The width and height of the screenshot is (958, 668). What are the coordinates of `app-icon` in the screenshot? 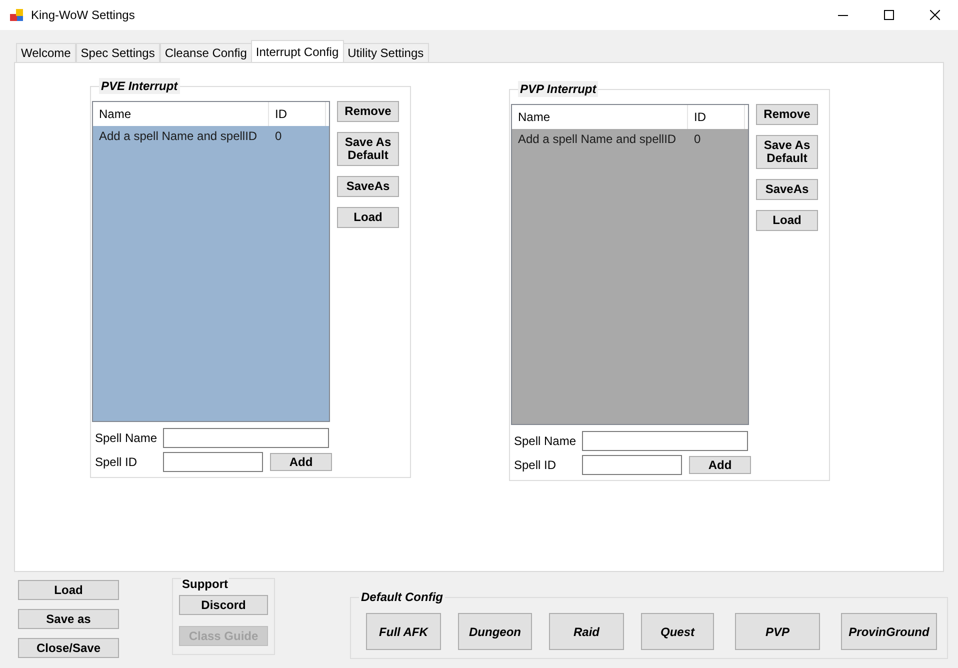 It's located at (17, 15).